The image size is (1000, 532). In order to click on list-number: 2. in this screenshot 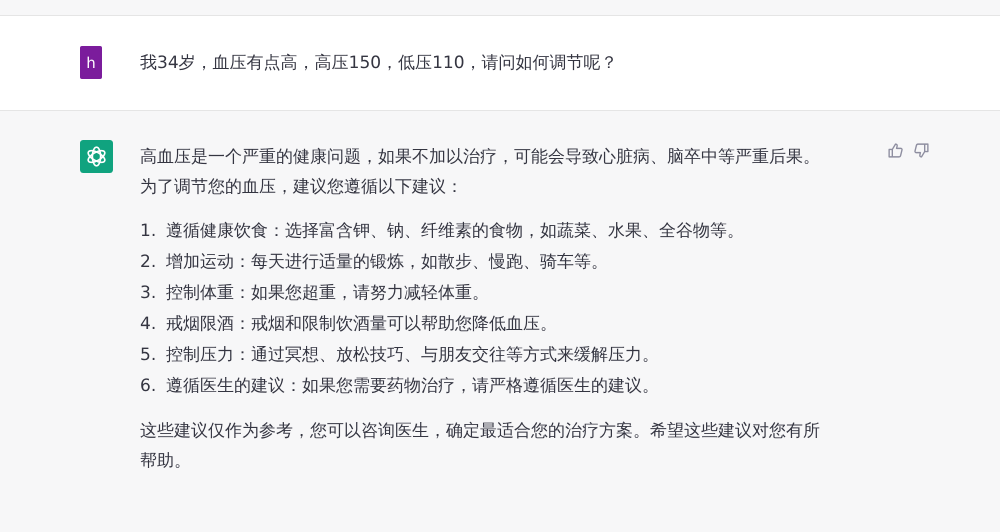, I will do `click(149, 262)`.